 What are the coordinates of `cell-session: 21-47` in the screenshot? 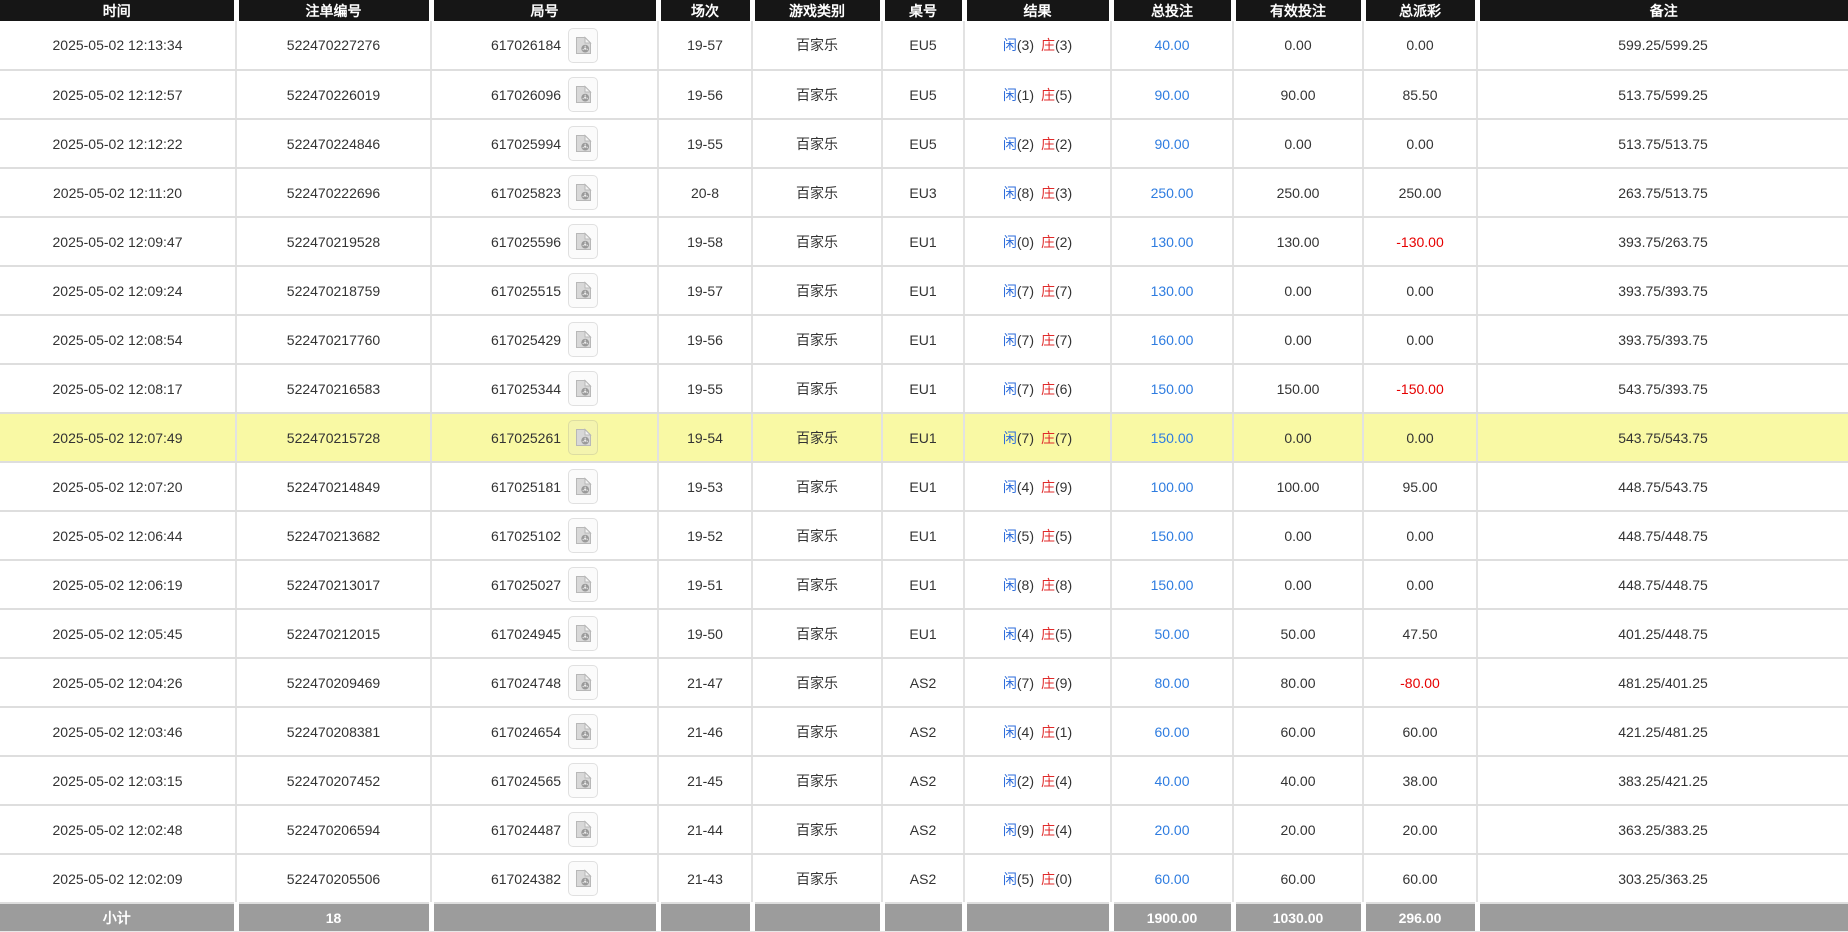 It's located at (704, 683).